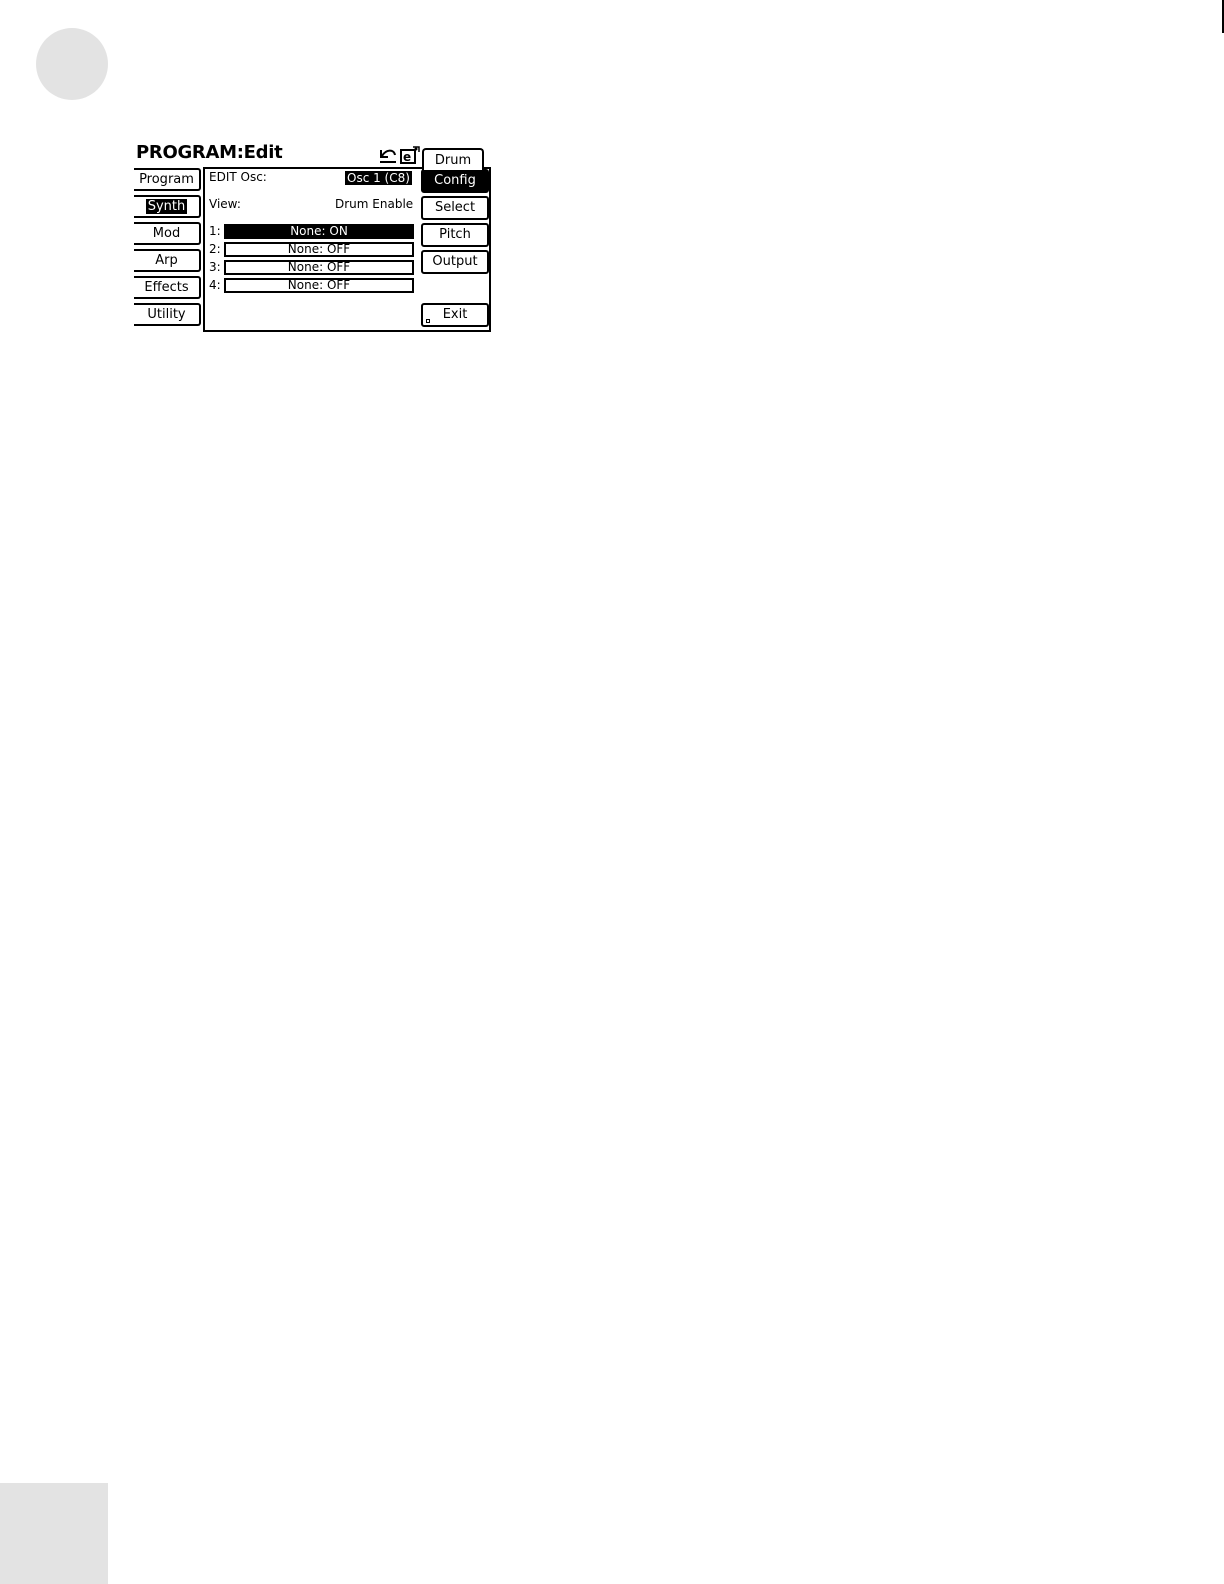  I want to click on drum-enable-row-1: None: ON, so click(319, 231).